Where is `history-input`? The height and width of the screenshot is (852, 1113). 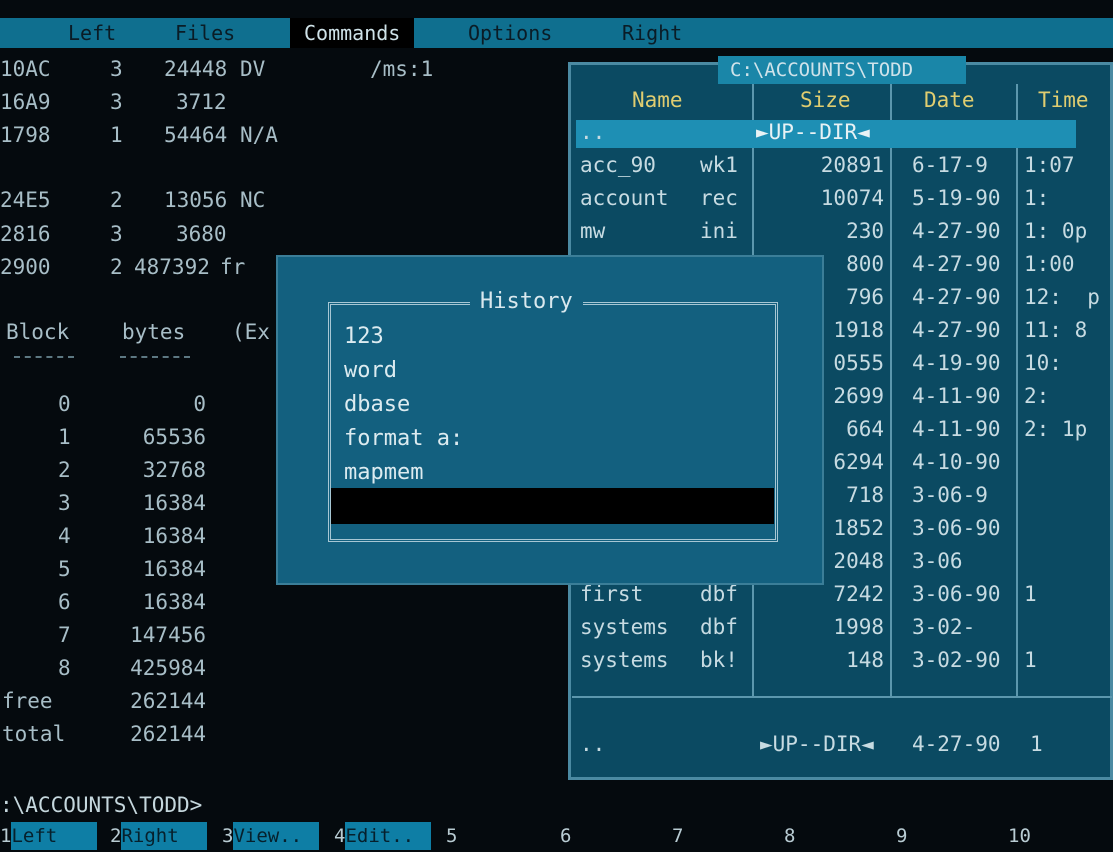 history-input is located at coordinates (552, 506).